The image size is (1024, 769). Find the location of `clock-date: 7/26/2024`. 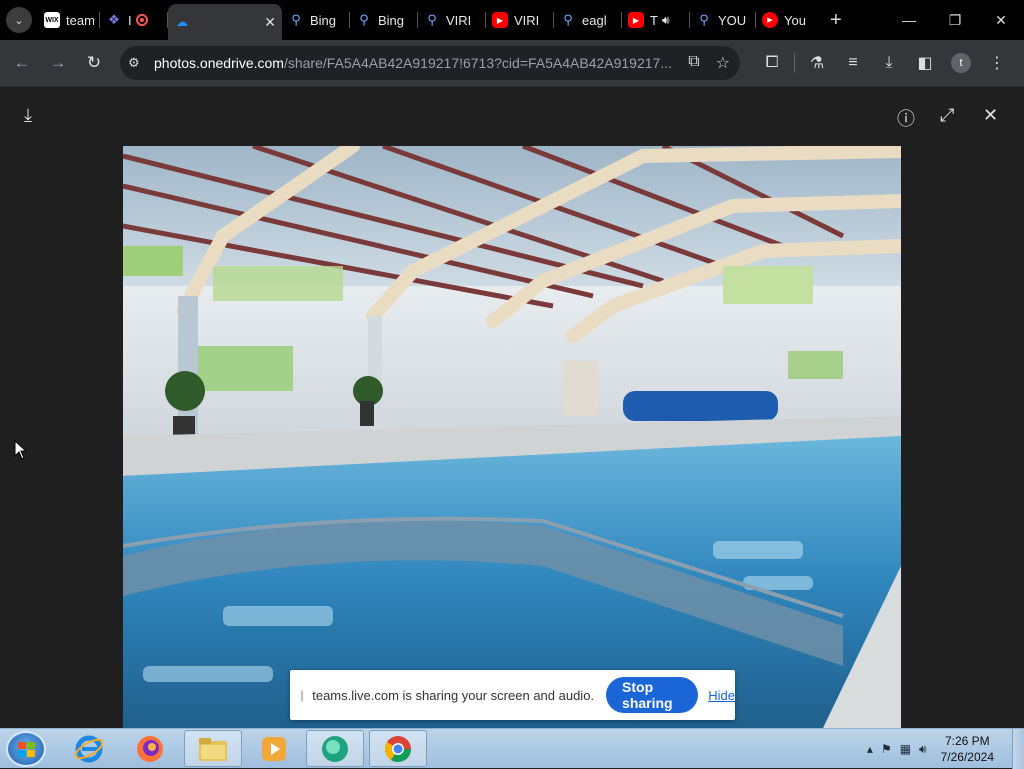

clock-date: 7/26/2024 is located at coordinates (967, 757).